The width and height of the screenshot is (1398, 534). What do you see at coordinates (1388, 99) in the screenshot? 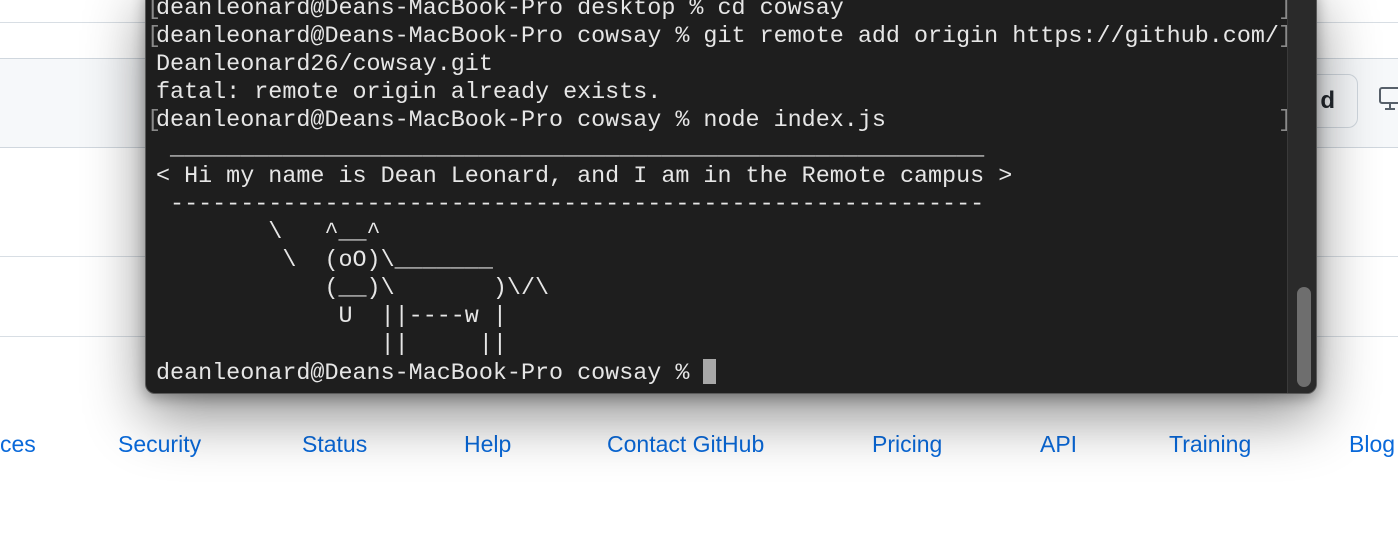
I see `desktop-icon` at bounding box center [1388, 99].